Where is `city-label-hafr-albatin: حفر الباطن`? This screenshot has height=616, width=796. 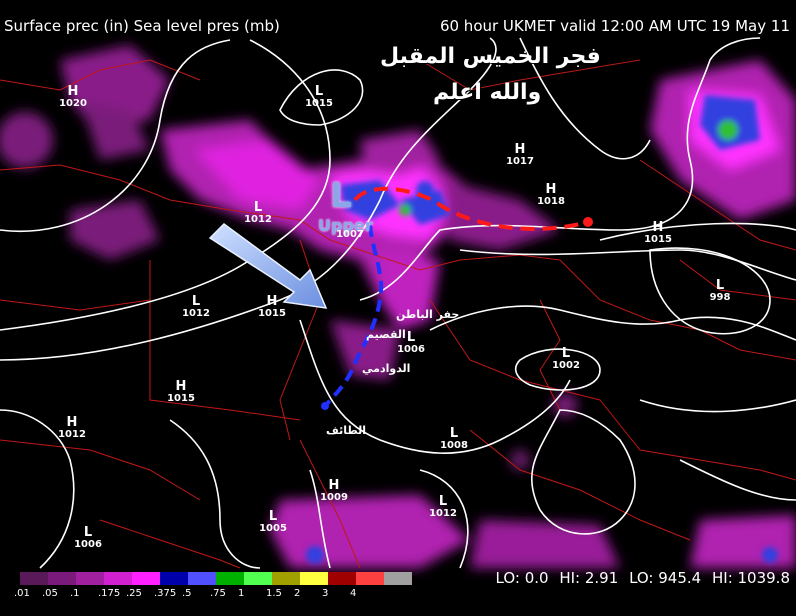 city-label-hafr-albatin: حفر الباطن is located at coordinates (428, 314).